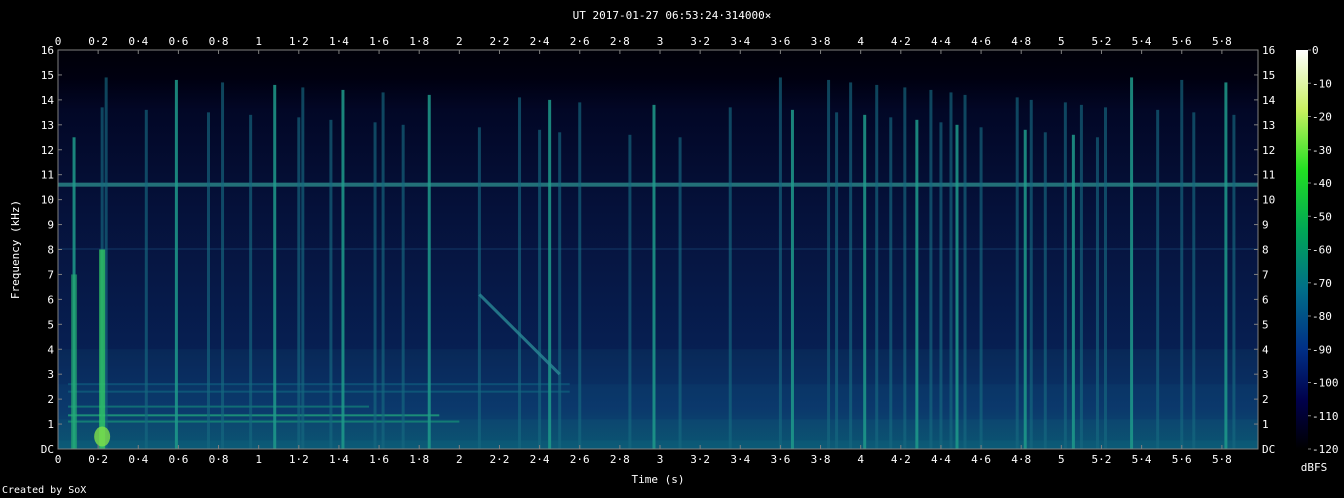 Image resolution: width=1344 pixels, height=498 pixels. What do you see at coordinates (339, 459) in the screenshot?
I see `x-tick-label: 1·4` at bounding box center [339, 459].